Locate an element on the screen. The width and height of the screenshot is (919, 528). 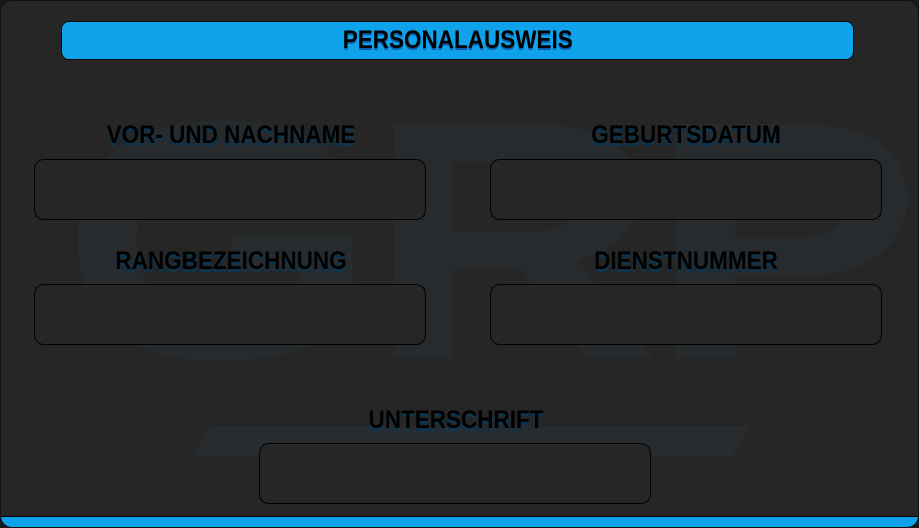
label-name: VOR- UND NACHNAME is located at coordinates (231, 135).